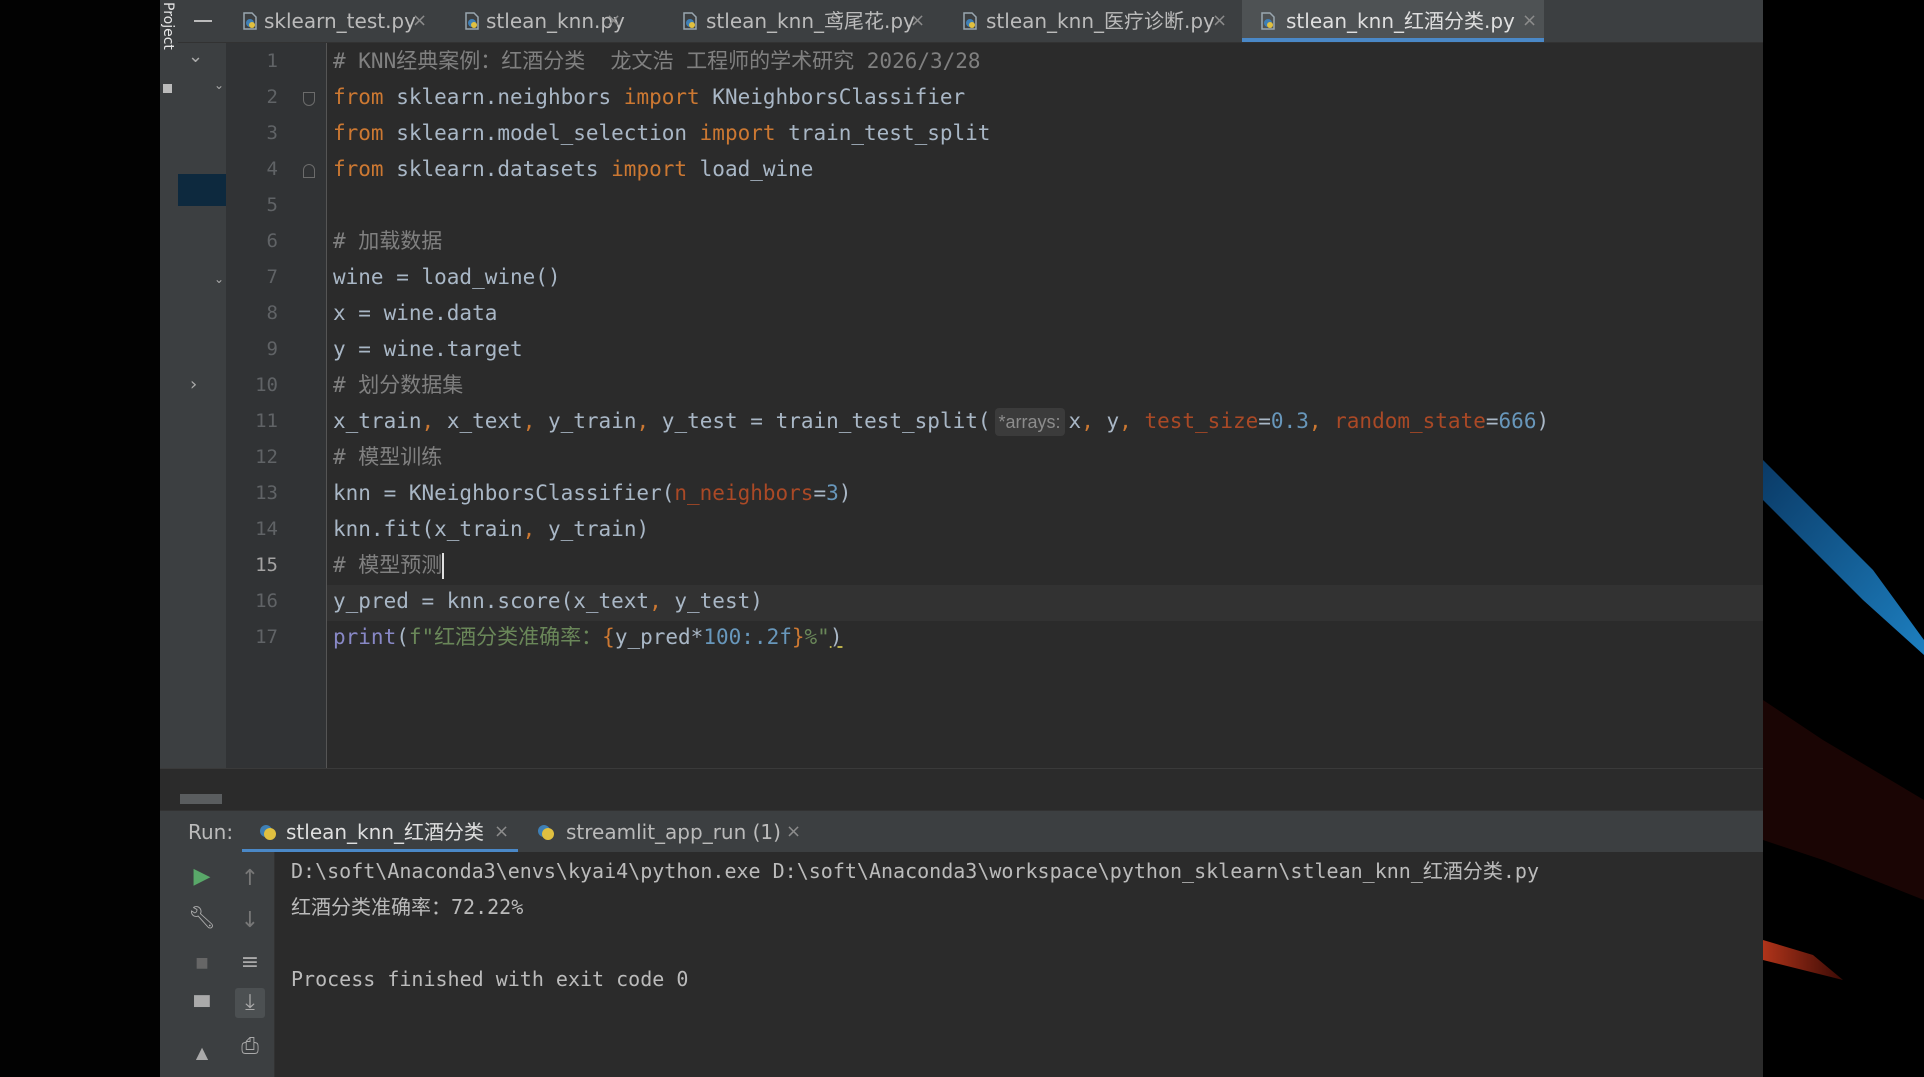  I want to click on tab-stlean-knn-wine: stlean_knn_红酒分类.py ×, so click(1393, 21).